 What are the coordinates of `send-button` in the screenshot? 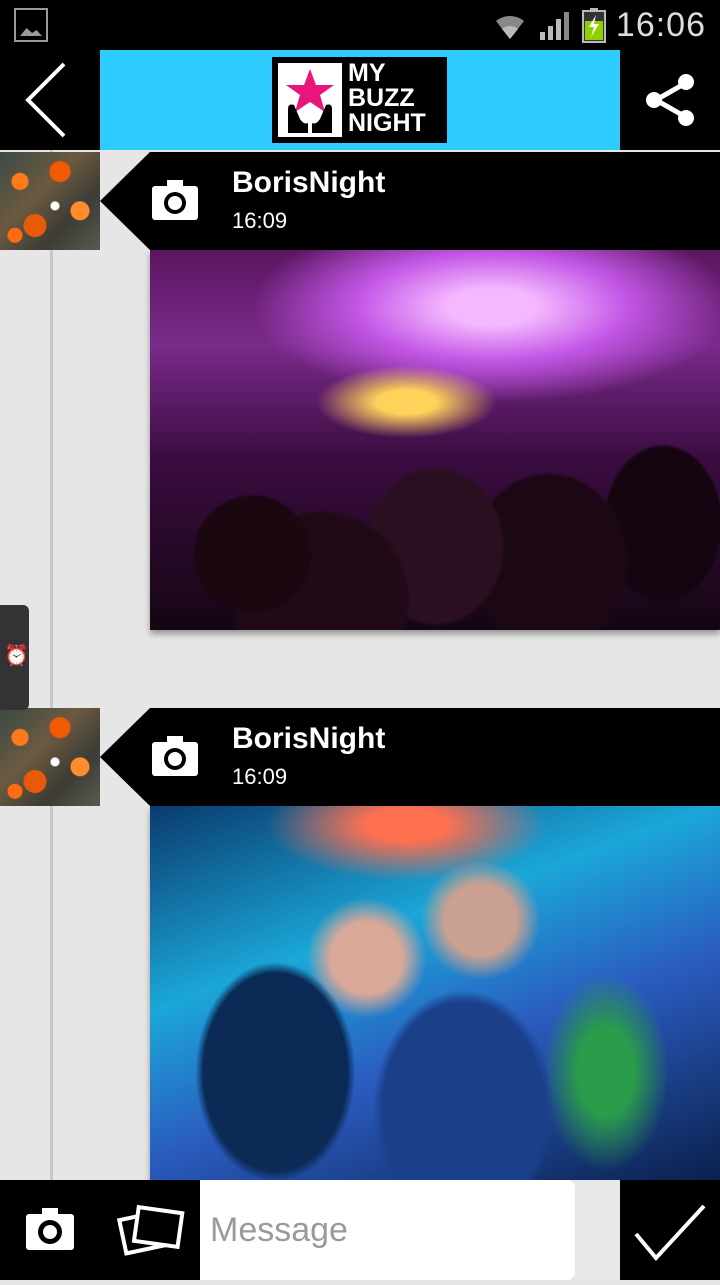 It's located at (670, 1230).